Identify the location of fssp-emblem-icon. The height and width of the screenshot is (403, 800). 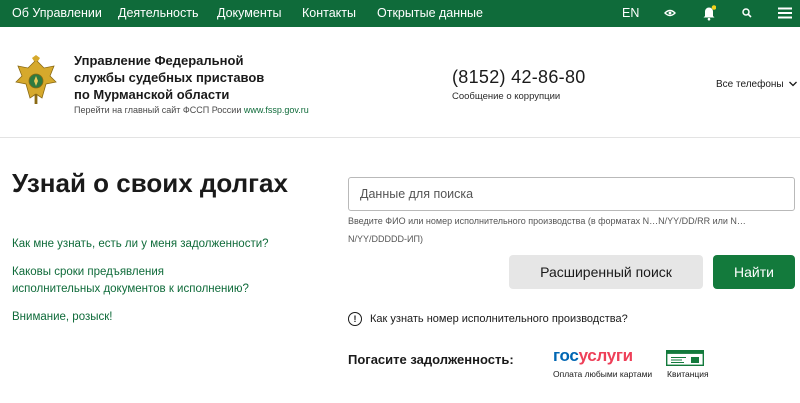
(36, 80).